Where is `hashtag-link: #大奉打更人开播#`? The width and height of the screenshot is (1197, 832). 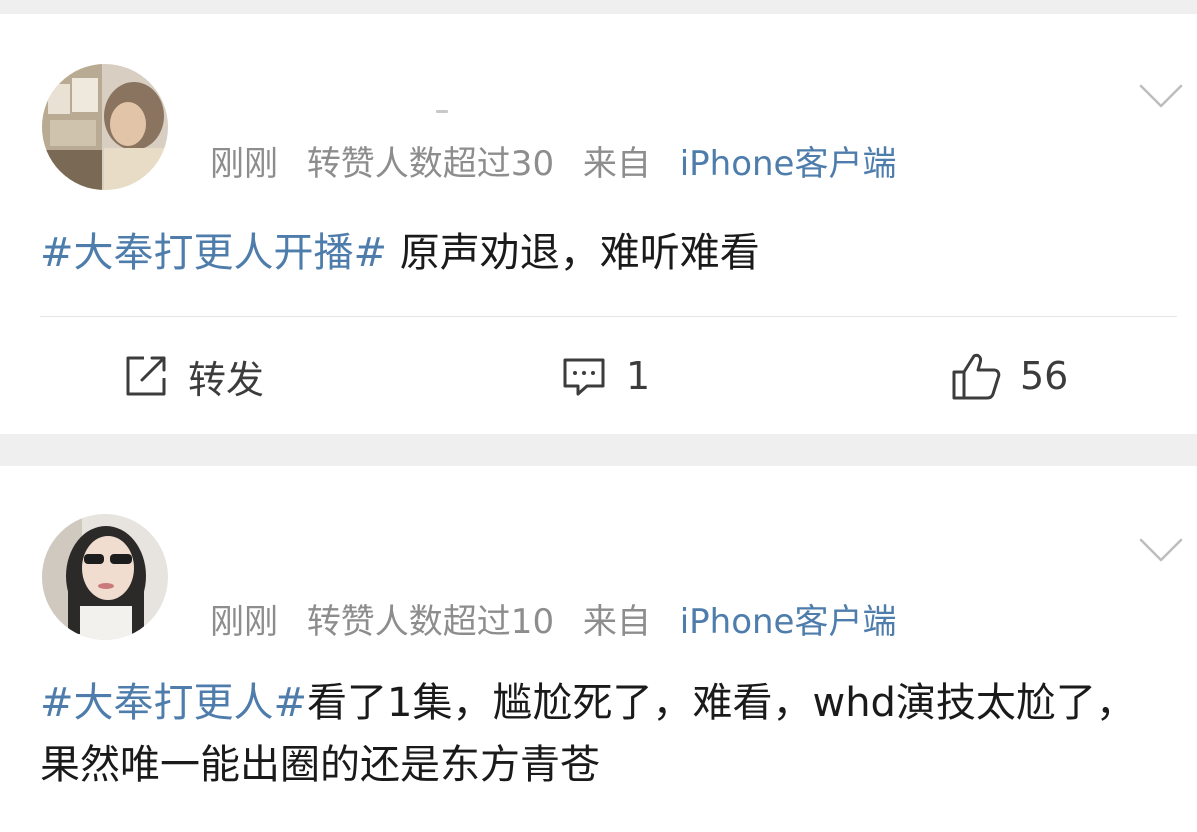
hashtag-link: #大奉打更人开播# is located at coordinates (213, 253).